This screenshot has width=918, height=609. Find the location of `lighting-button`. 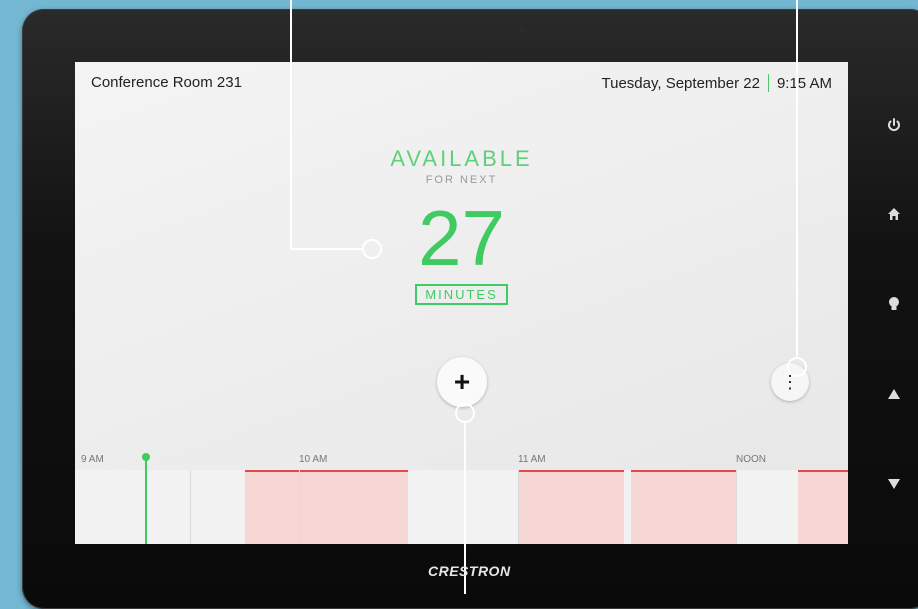

lighting-button is located at coordinates (894, 304).